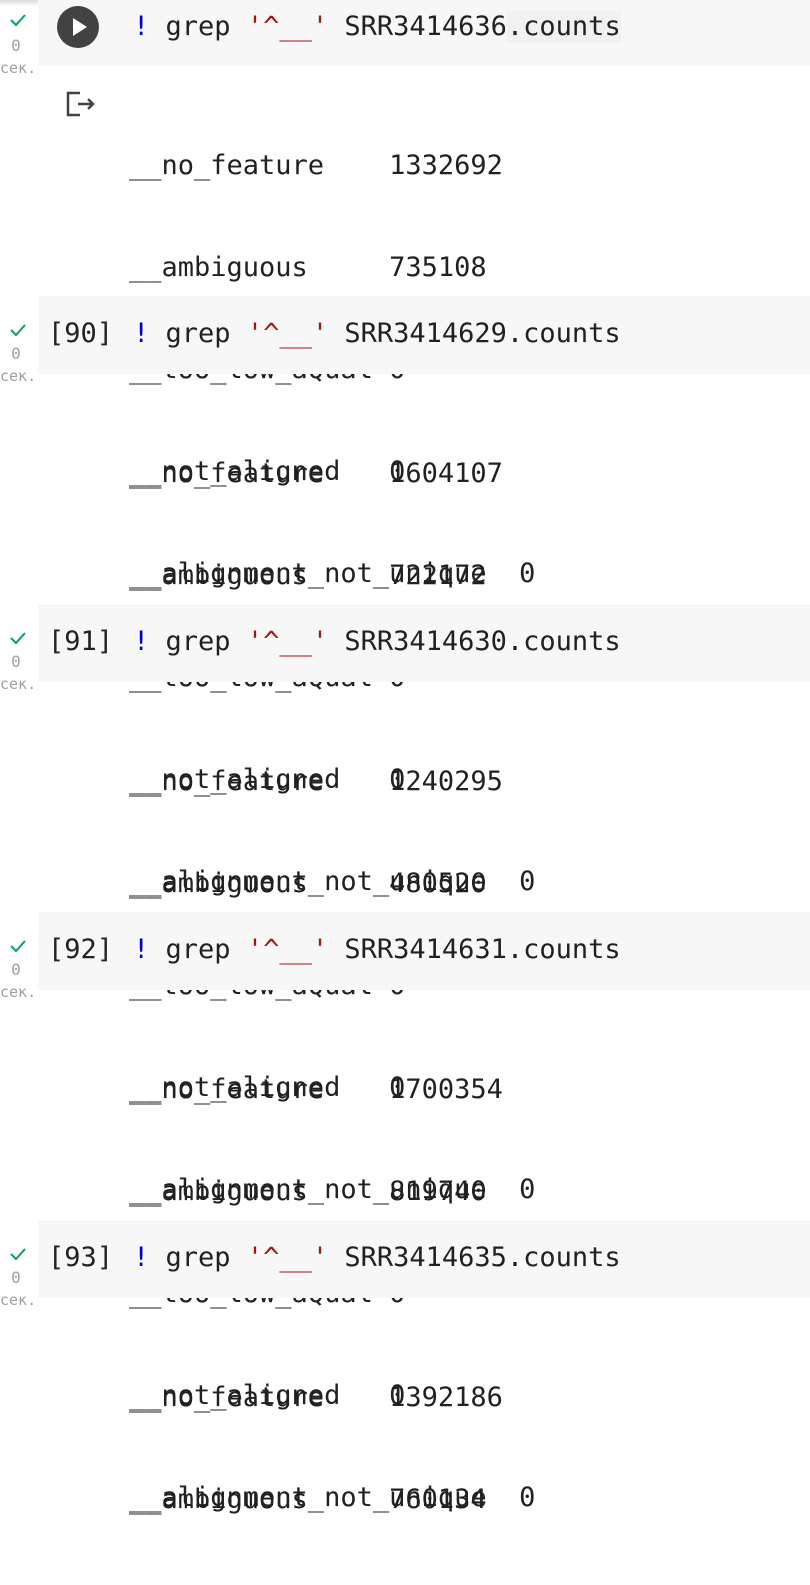  Describe the element at coordinates (438, 883) in the screenshot. I see `output-value: 480520` at that location.